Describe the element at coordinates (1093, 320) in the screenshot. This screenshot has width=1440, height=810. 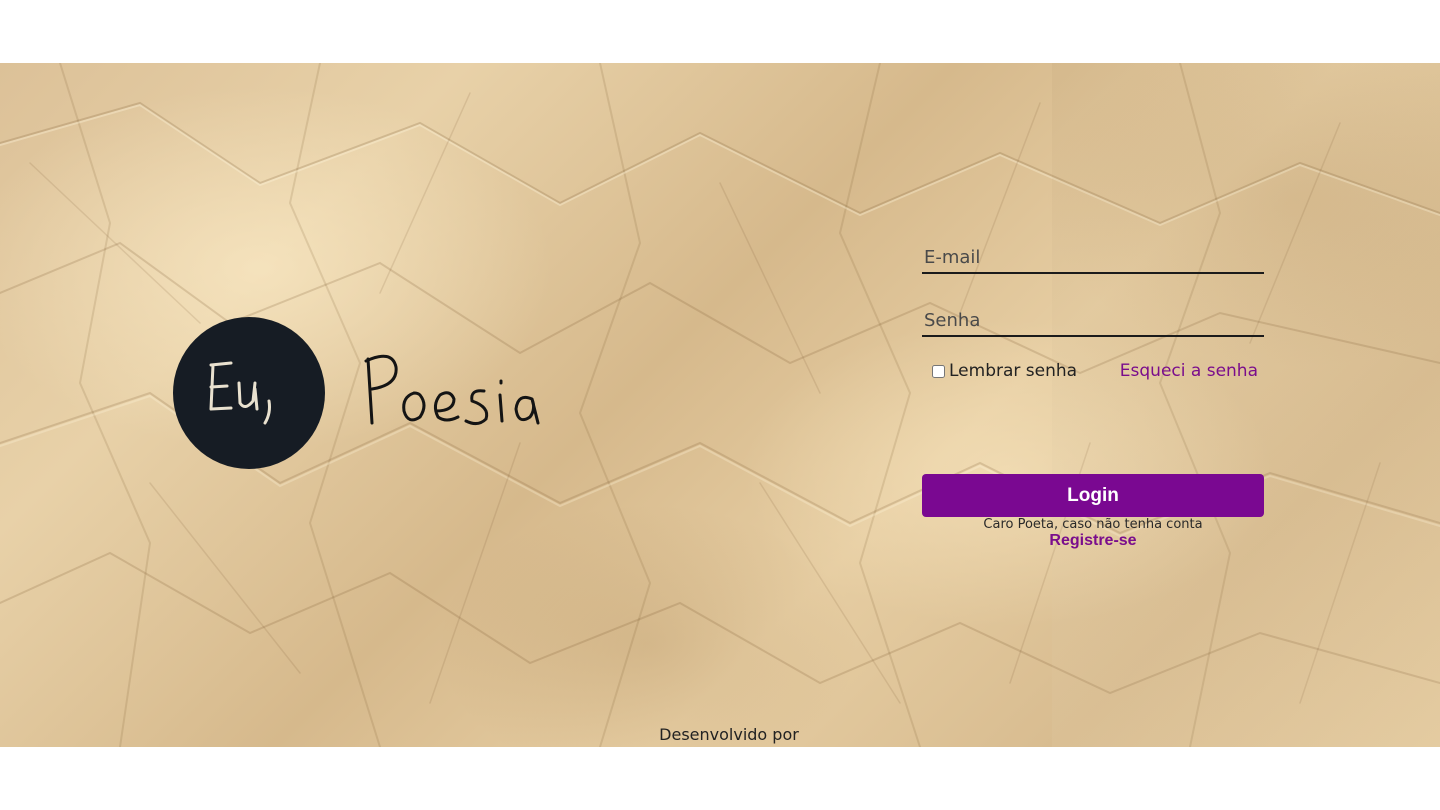
I see `password-input` at that location.